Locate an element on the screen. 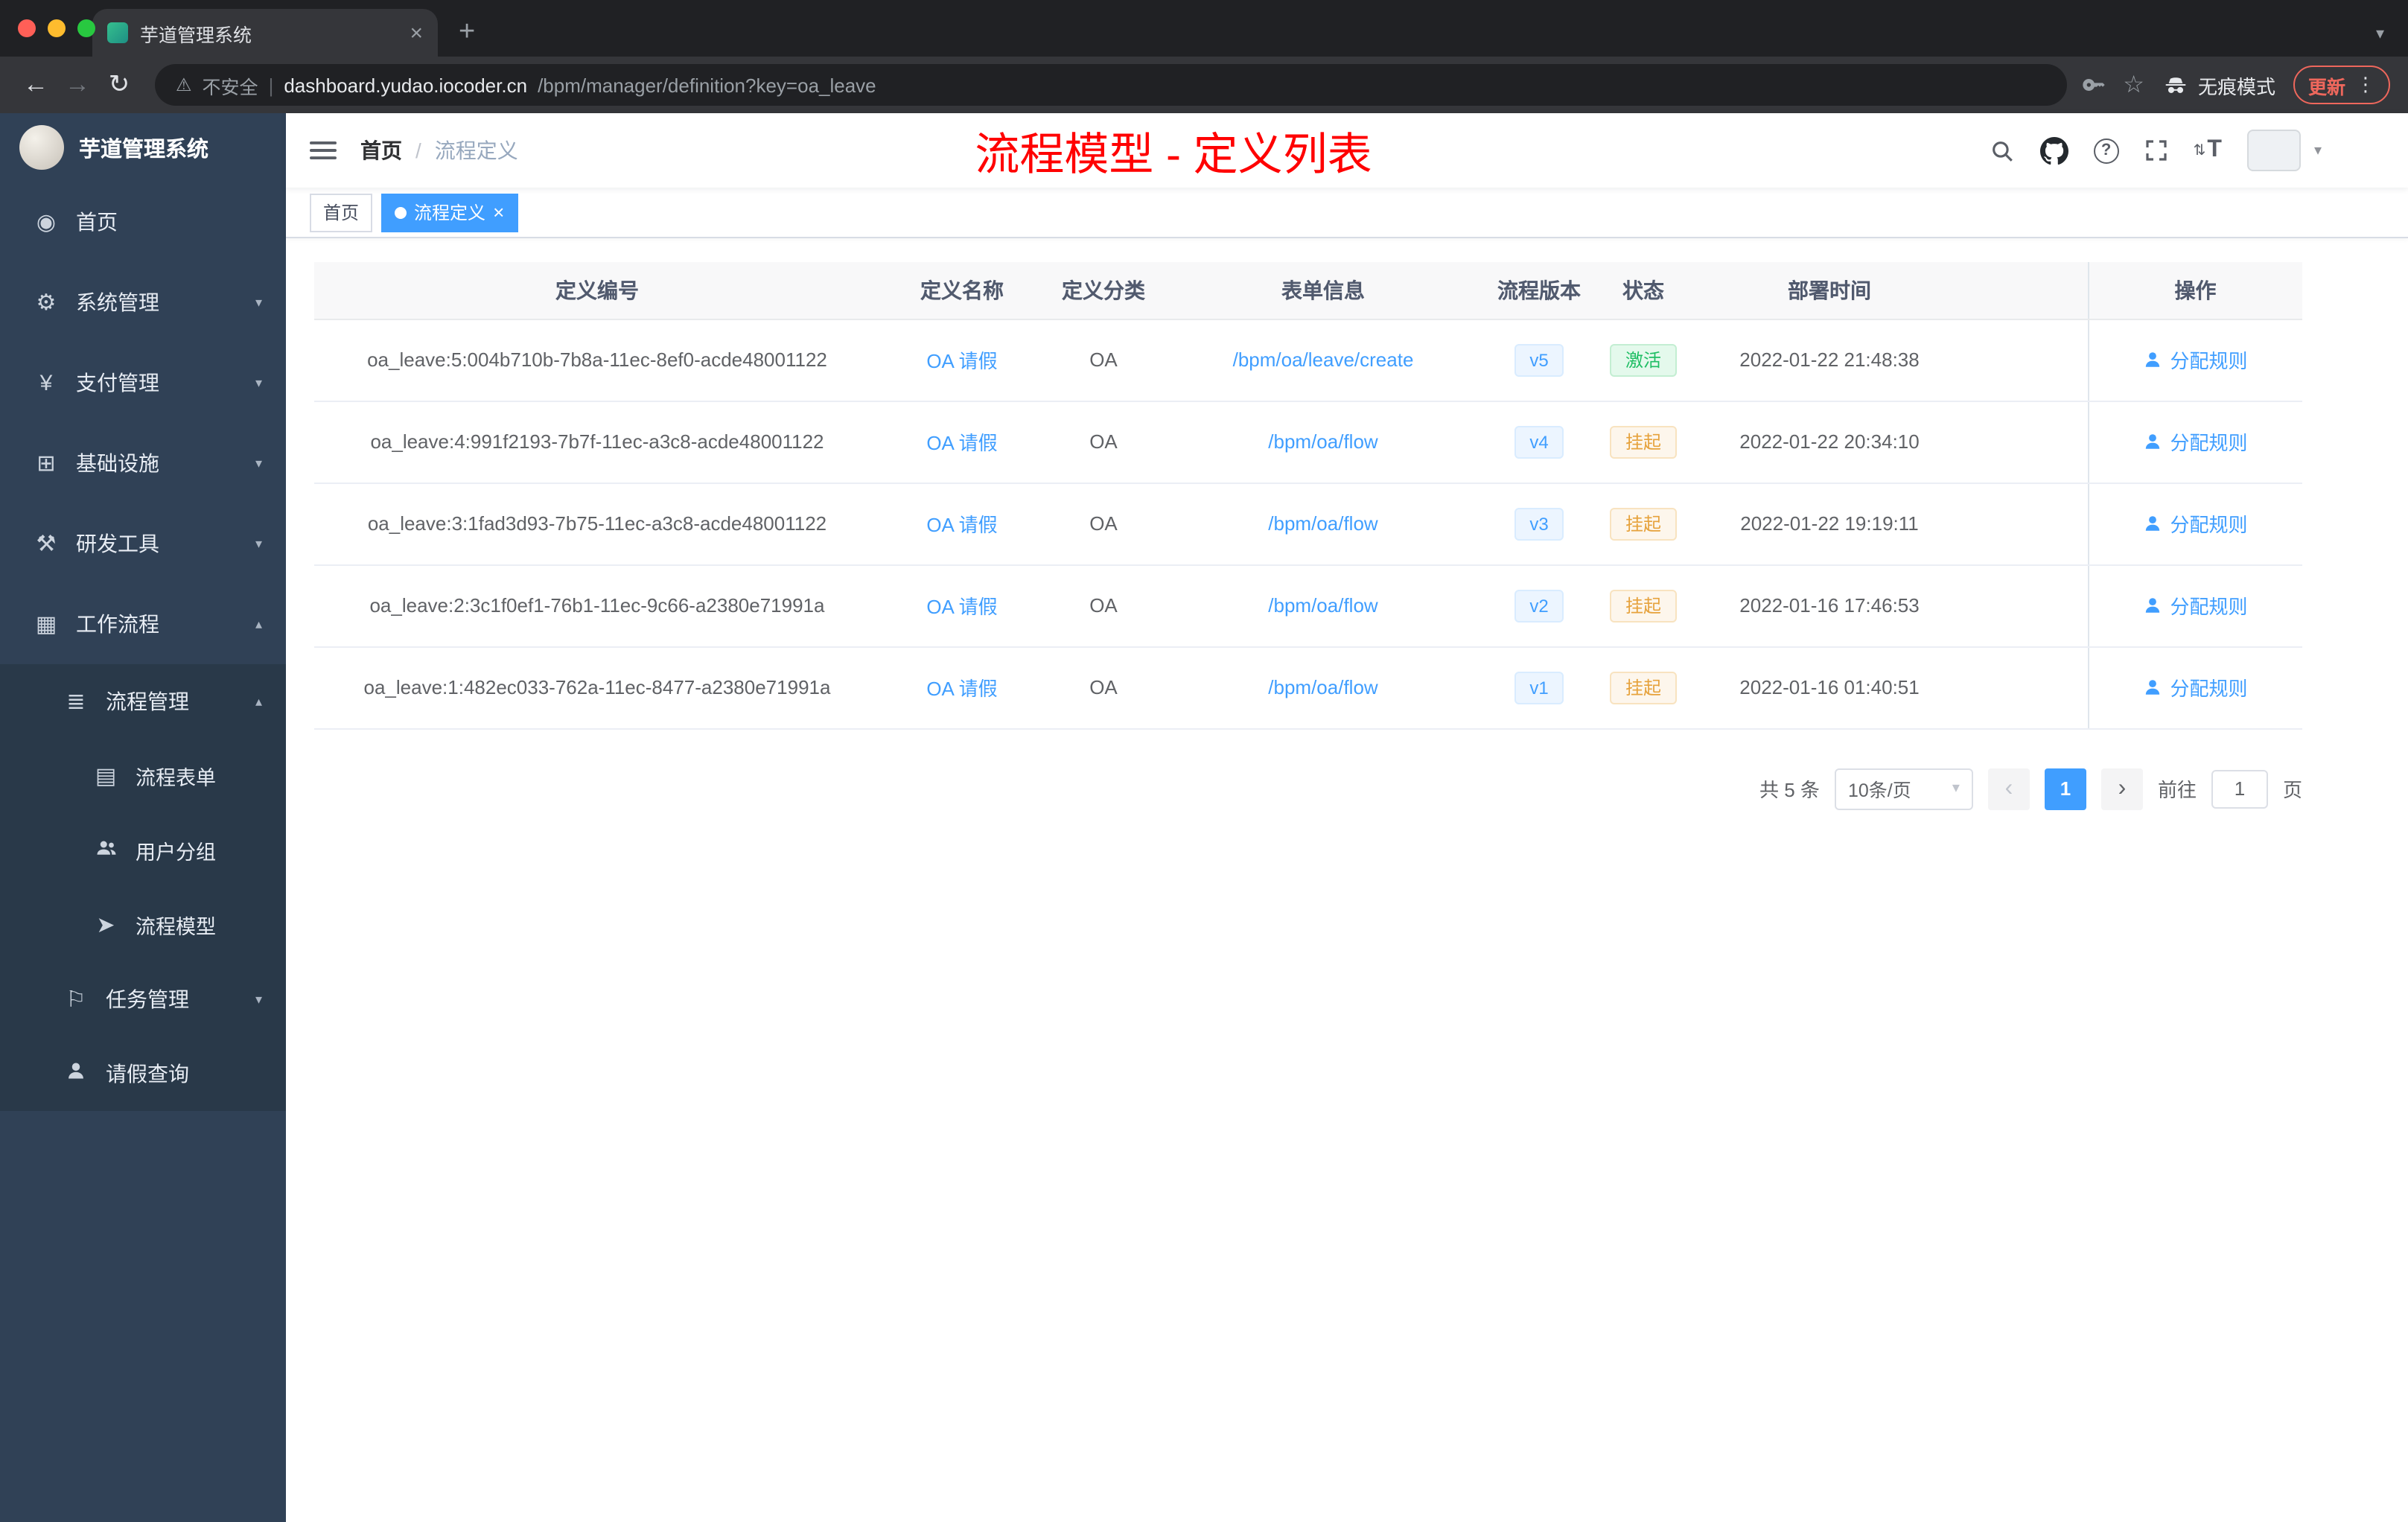  form-info-link: /bpm/oa/leave/create is located at coordinates (1323, 359).